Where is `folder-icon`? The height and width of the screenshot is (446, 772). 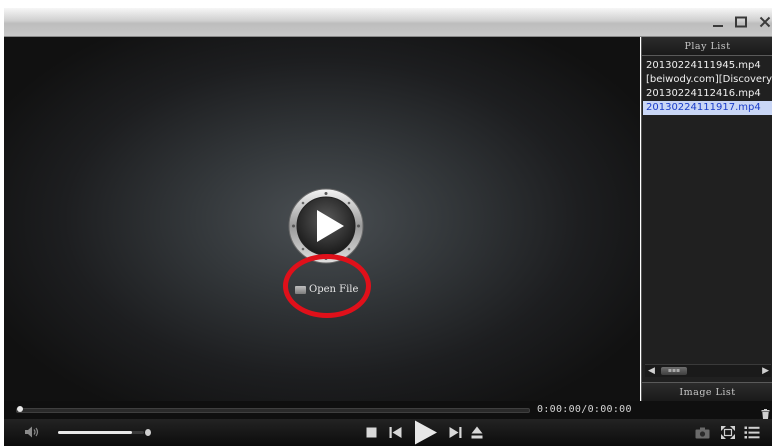
folder-icon is located at coordinates (300, 289).